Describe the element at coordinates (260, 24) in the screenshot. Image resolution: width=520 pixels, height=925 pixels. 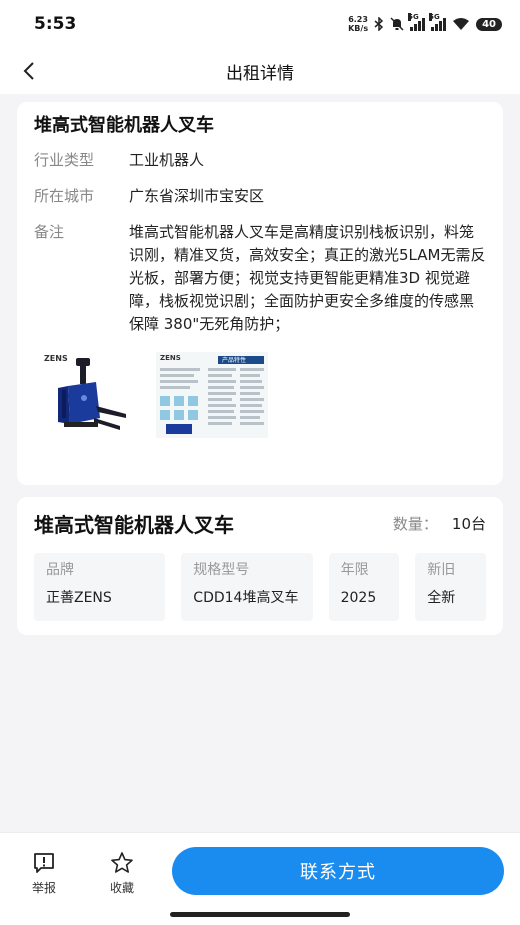
I see `status-bar: 5:53 6.23 KB/s 5G 5G 40` at that location.